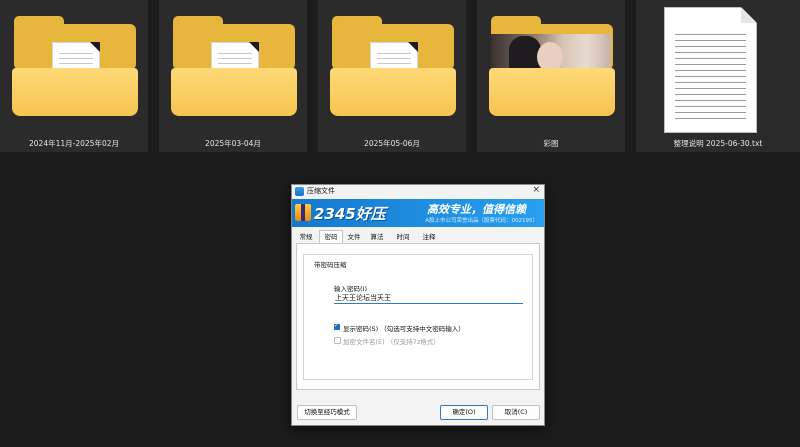 The width and height of the screenshot is (800, 447). Describe the element at coordinates (392, 143) in the screenshot. I see `file-name: 2025年05-06月` at that location.